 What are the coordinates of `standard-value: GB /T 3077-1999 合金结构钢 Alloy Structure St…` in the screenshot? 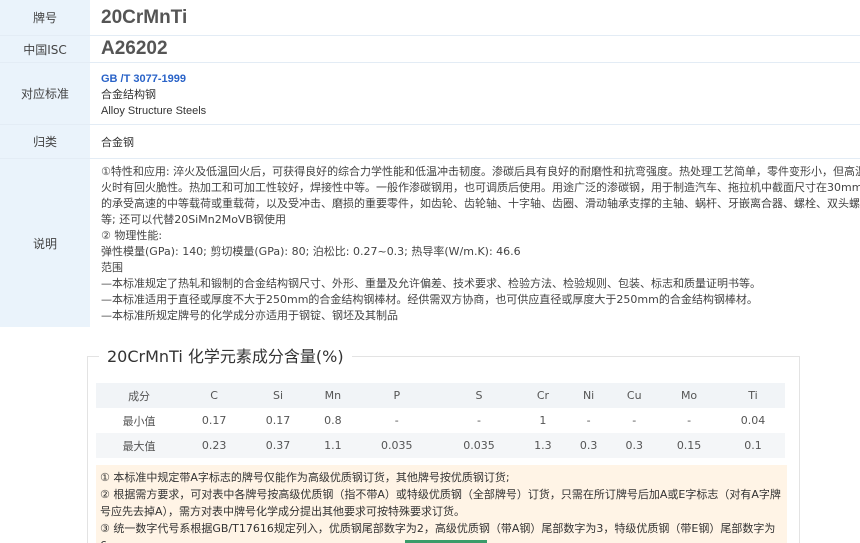 It's located at (475, 93).